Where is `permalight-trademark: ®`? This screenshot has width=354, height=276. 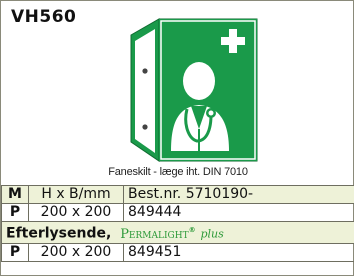
permalight-trademark: ® is located at coordinates (192, 230).